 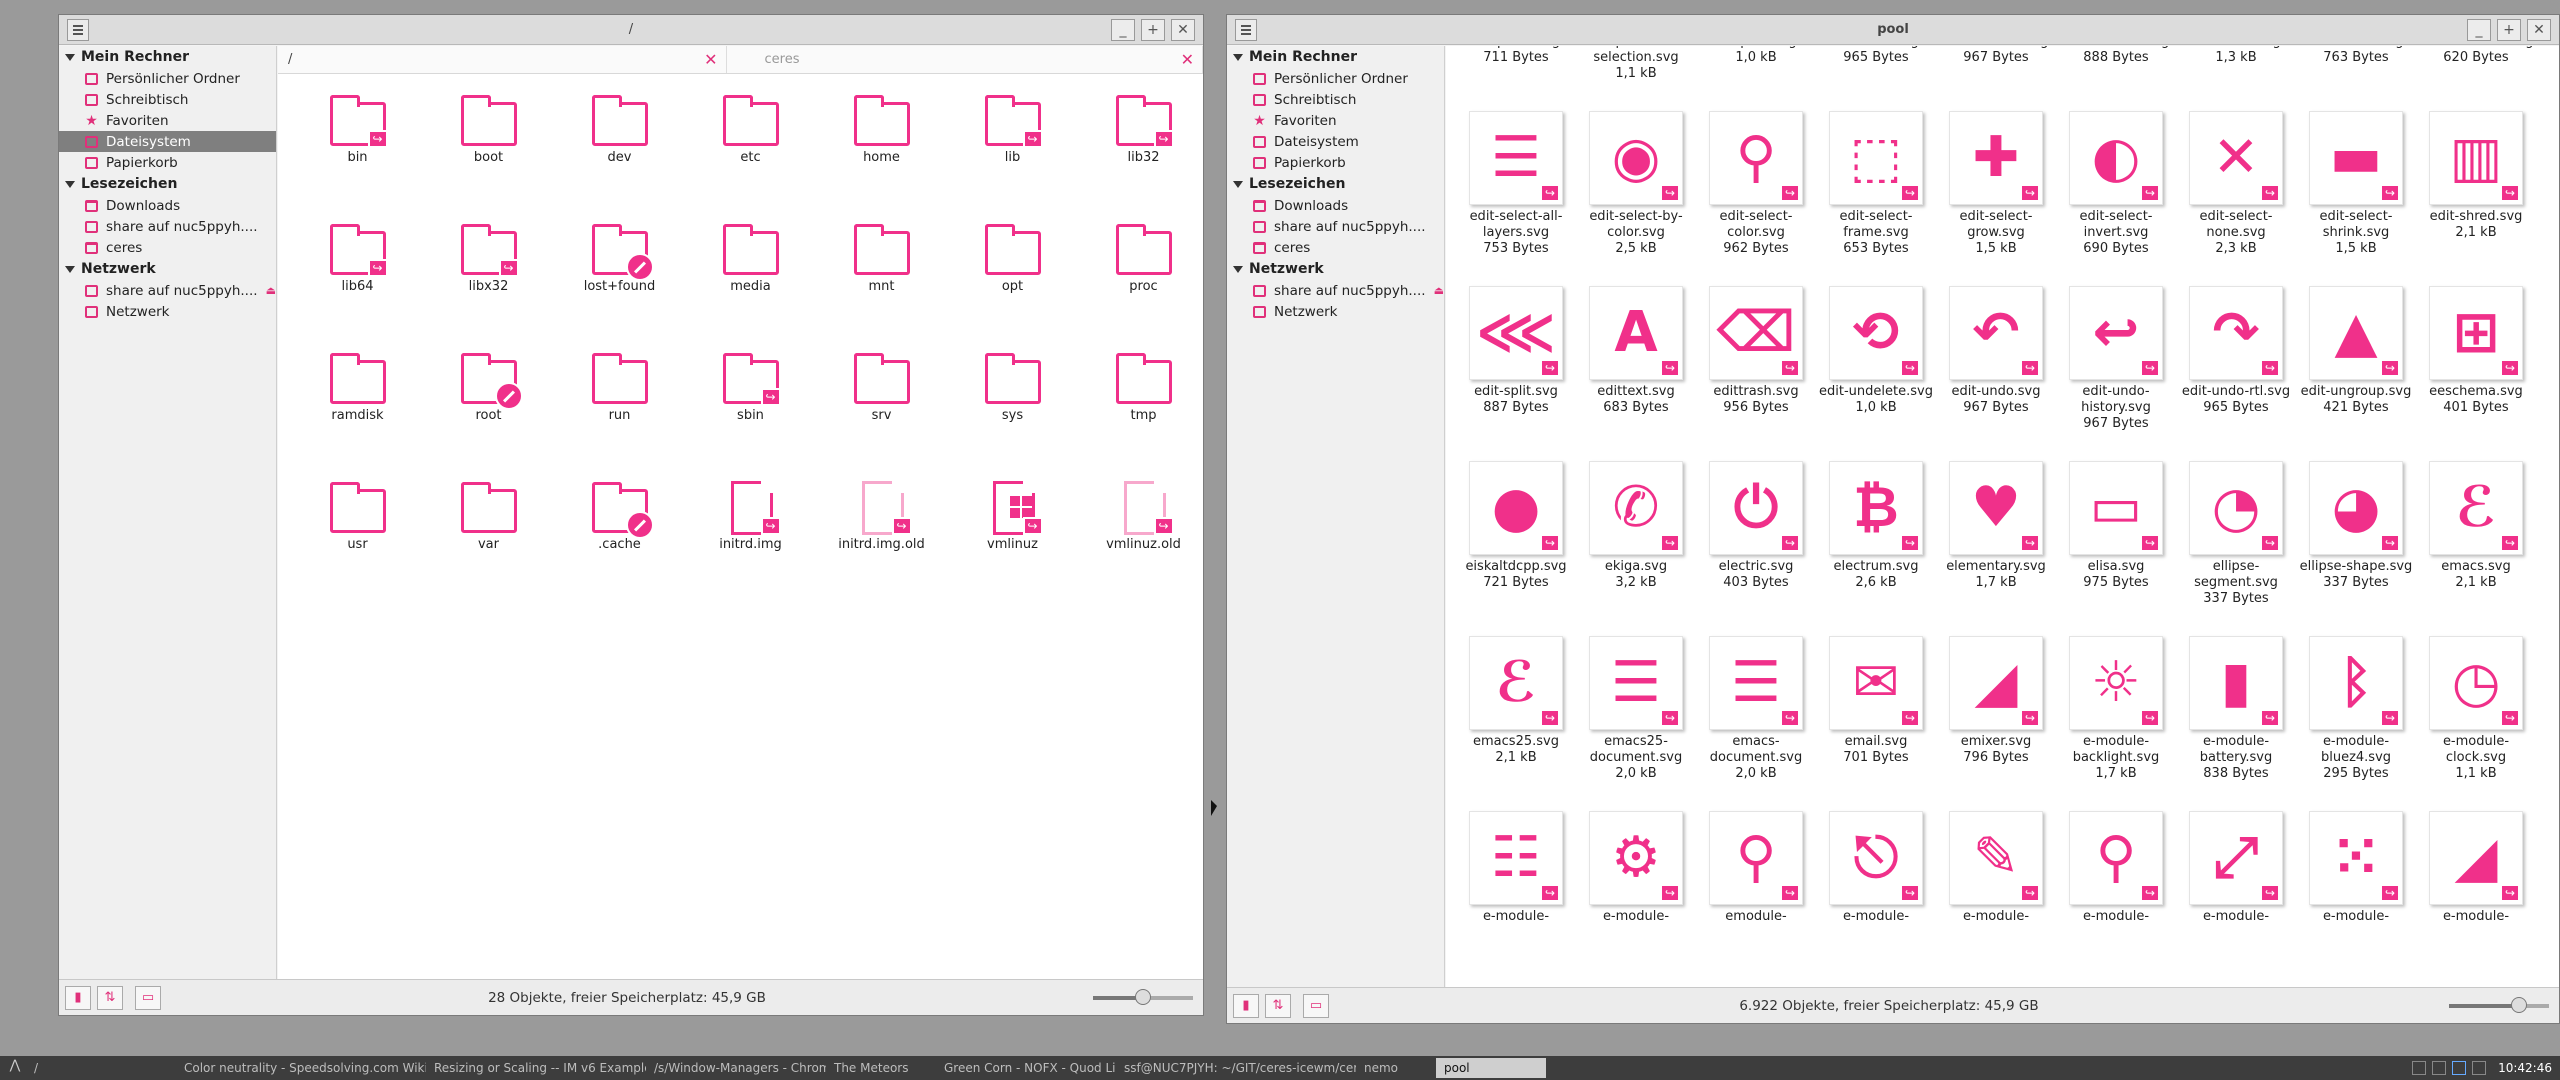 I want to click on minimize-button: _, so click(x=1123, y=30).